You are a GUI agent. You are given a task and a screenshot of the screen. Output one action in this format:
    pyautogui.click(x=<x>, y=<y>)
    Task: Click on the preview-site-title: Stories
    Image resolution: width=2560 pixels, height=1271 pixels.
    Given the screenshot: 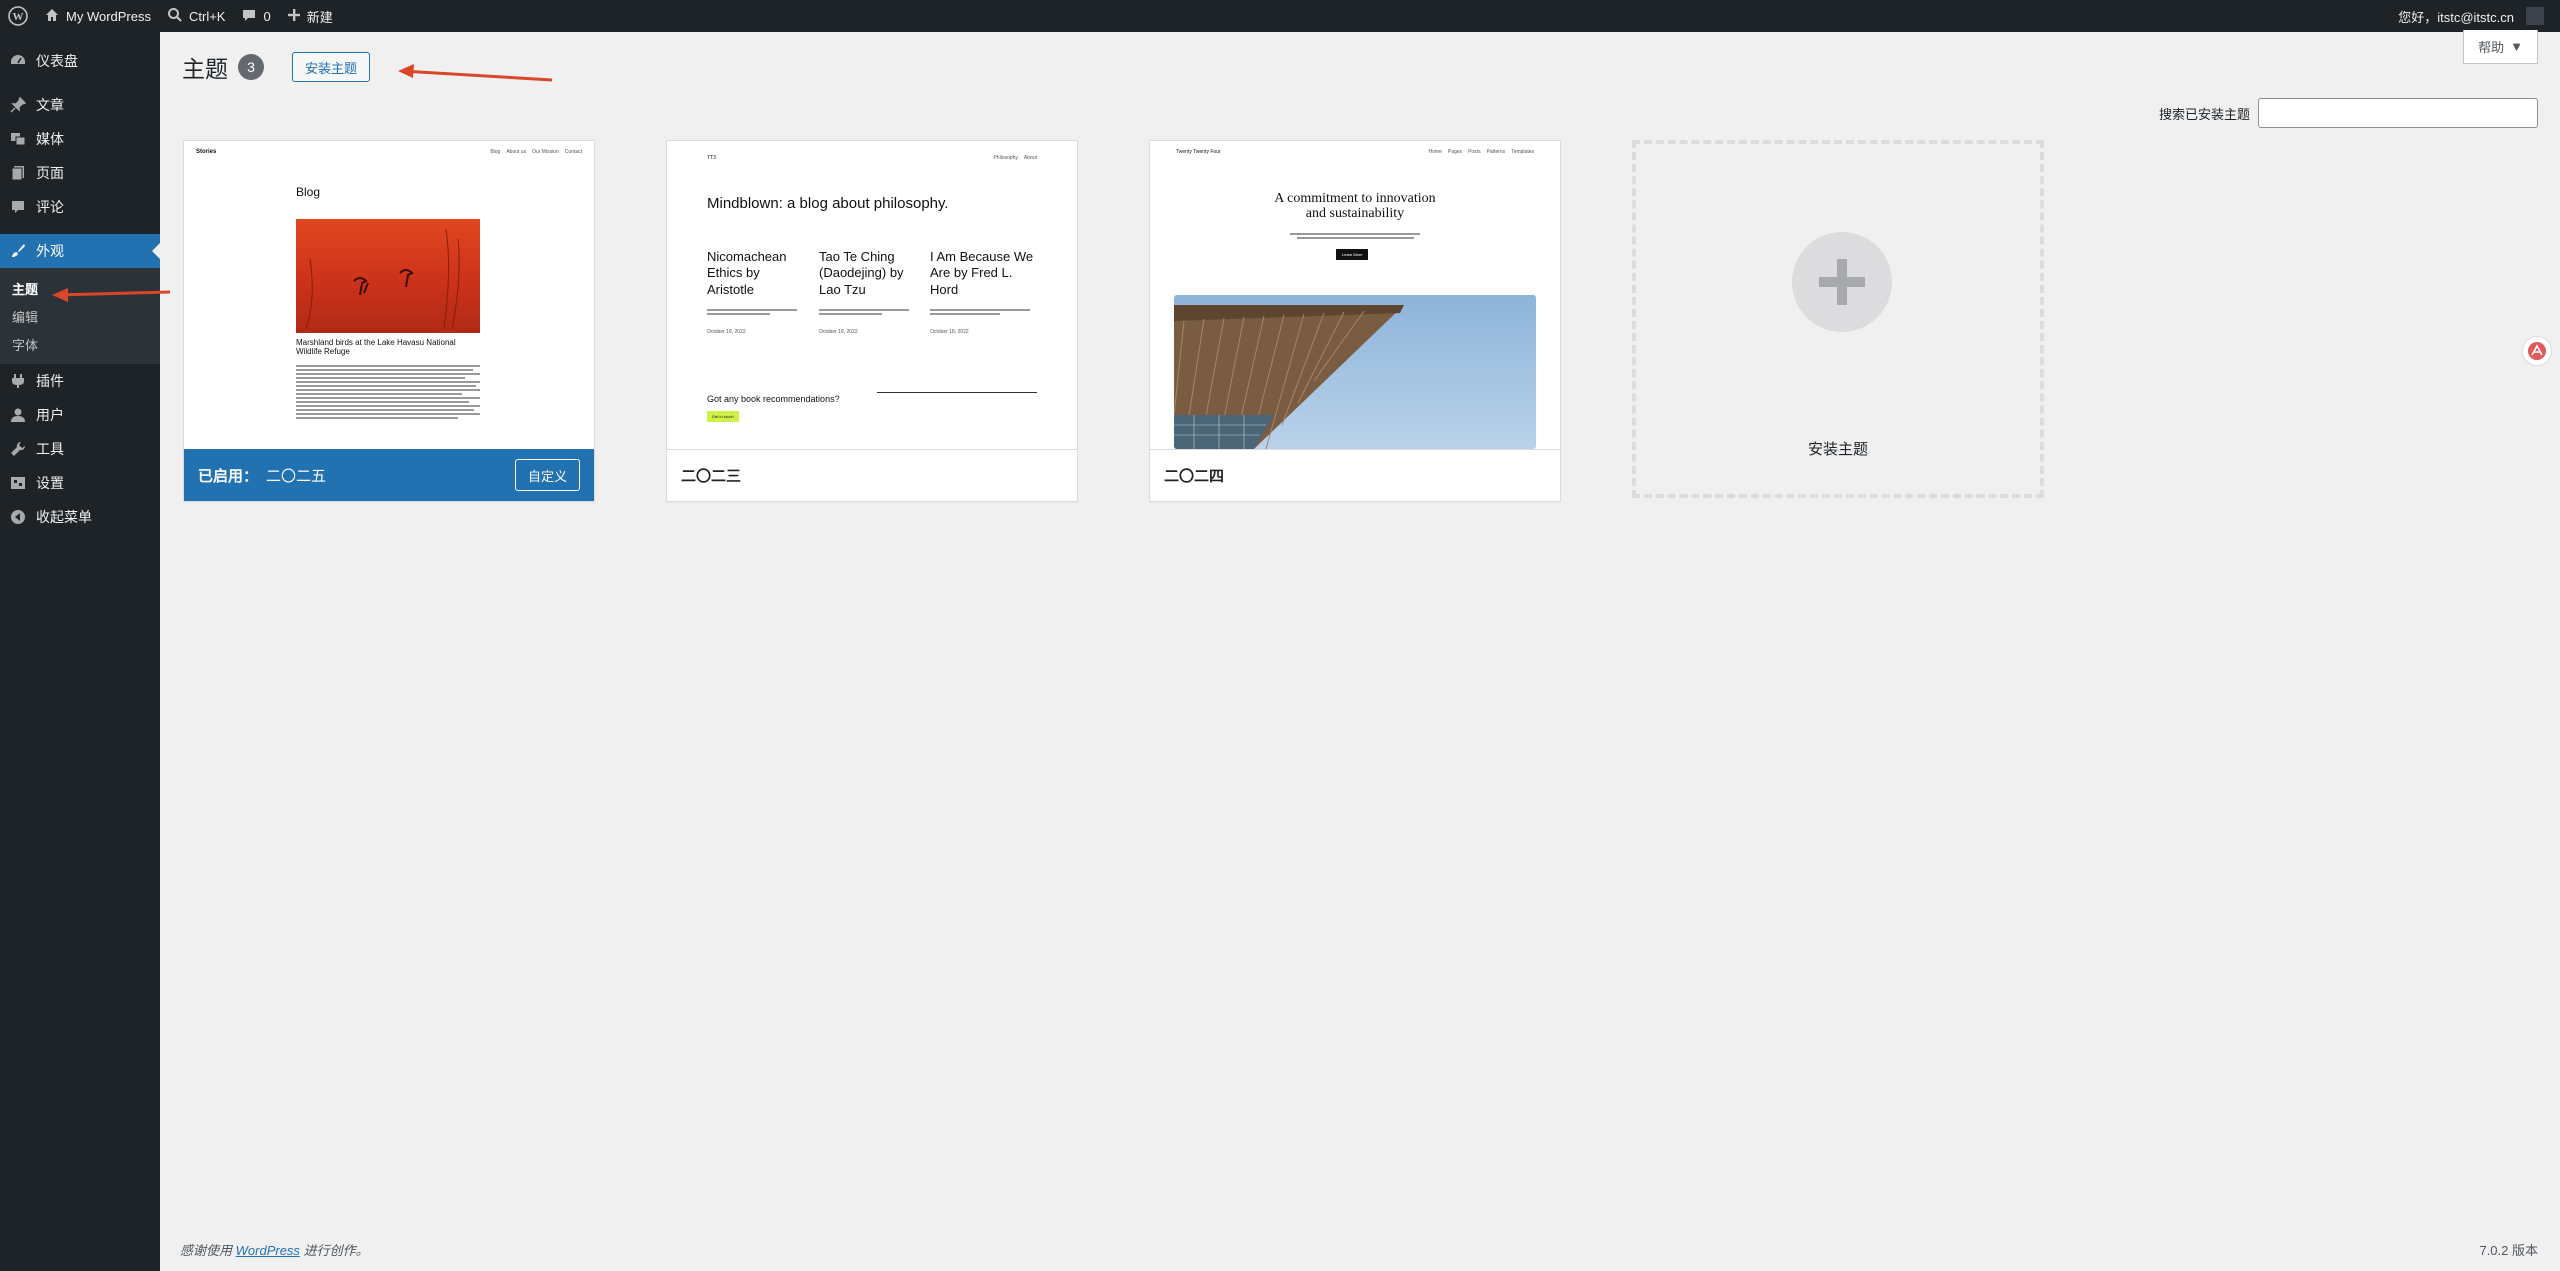 What is the action you would take?
    pyautogui.click(x=206, y=152)
    